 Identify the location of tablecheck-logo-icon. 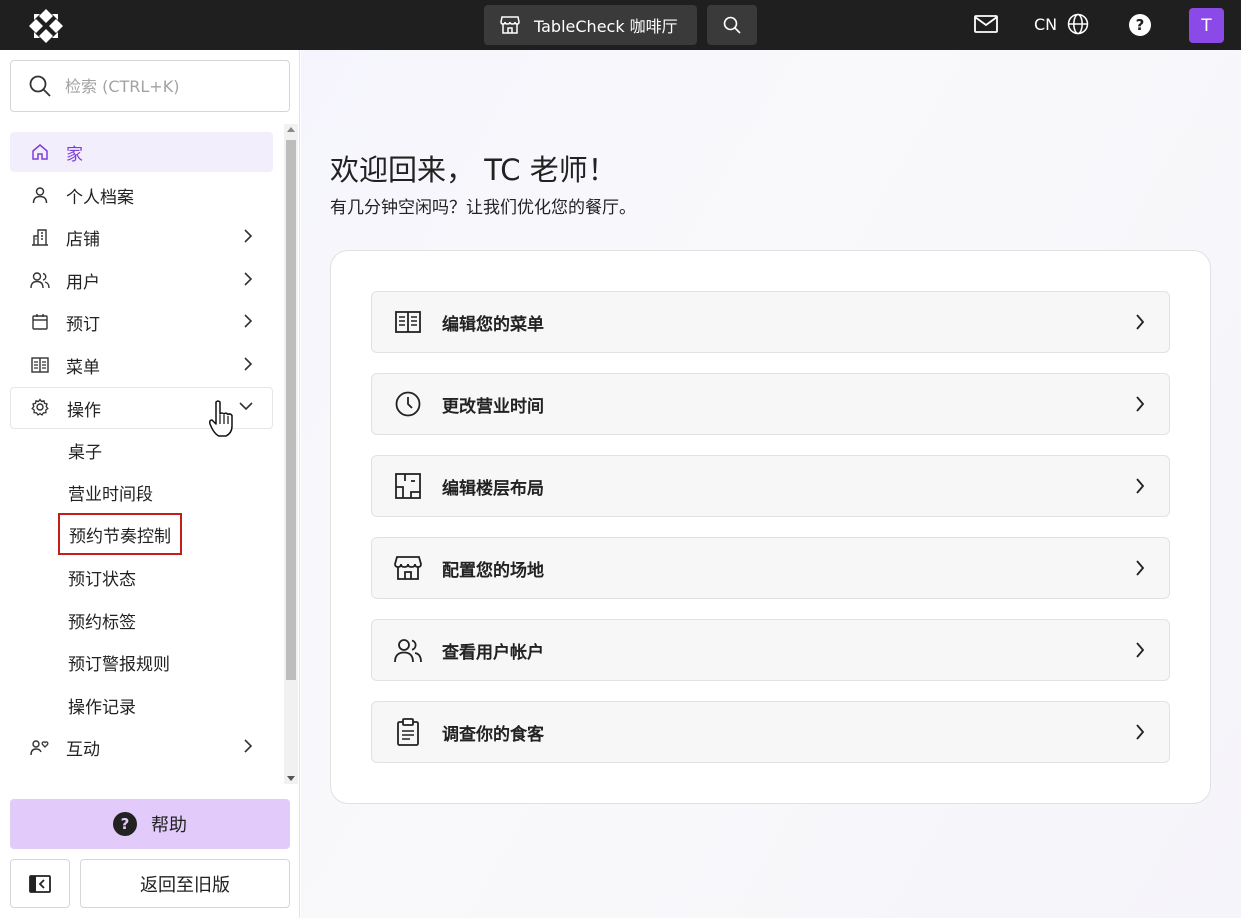
(46, 26).